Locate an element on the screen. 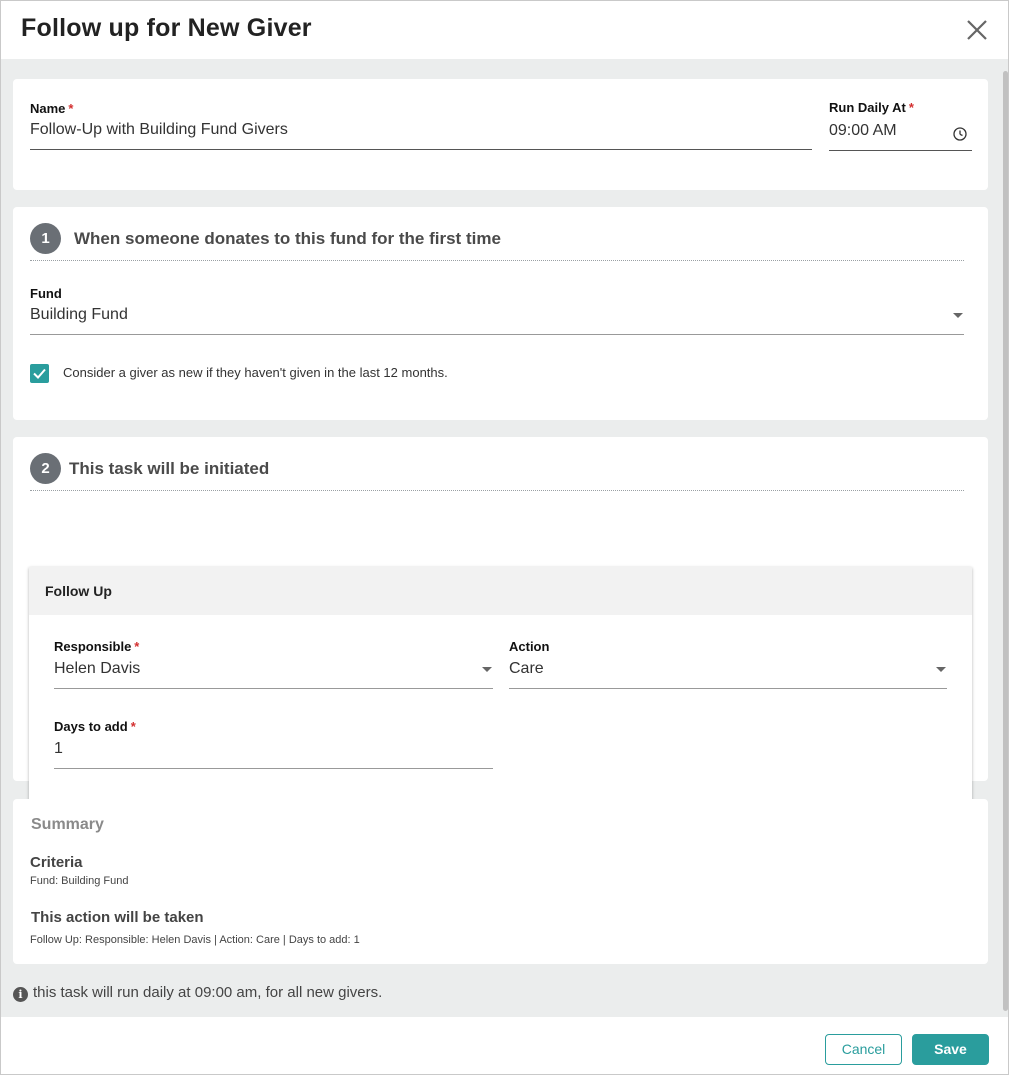 Image resolution: width=1009 pixels, height=1075 pixels. scrollbar is located at coordinates (1005, 541).